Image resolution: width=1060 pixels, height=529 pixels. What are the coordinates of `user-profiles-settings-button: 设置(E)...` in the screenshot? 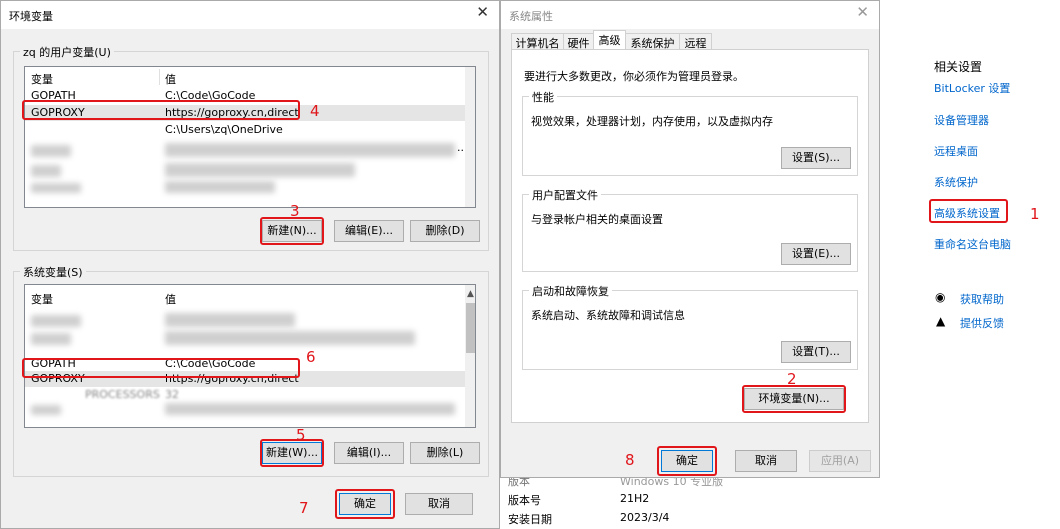 It's located at (816, 254).